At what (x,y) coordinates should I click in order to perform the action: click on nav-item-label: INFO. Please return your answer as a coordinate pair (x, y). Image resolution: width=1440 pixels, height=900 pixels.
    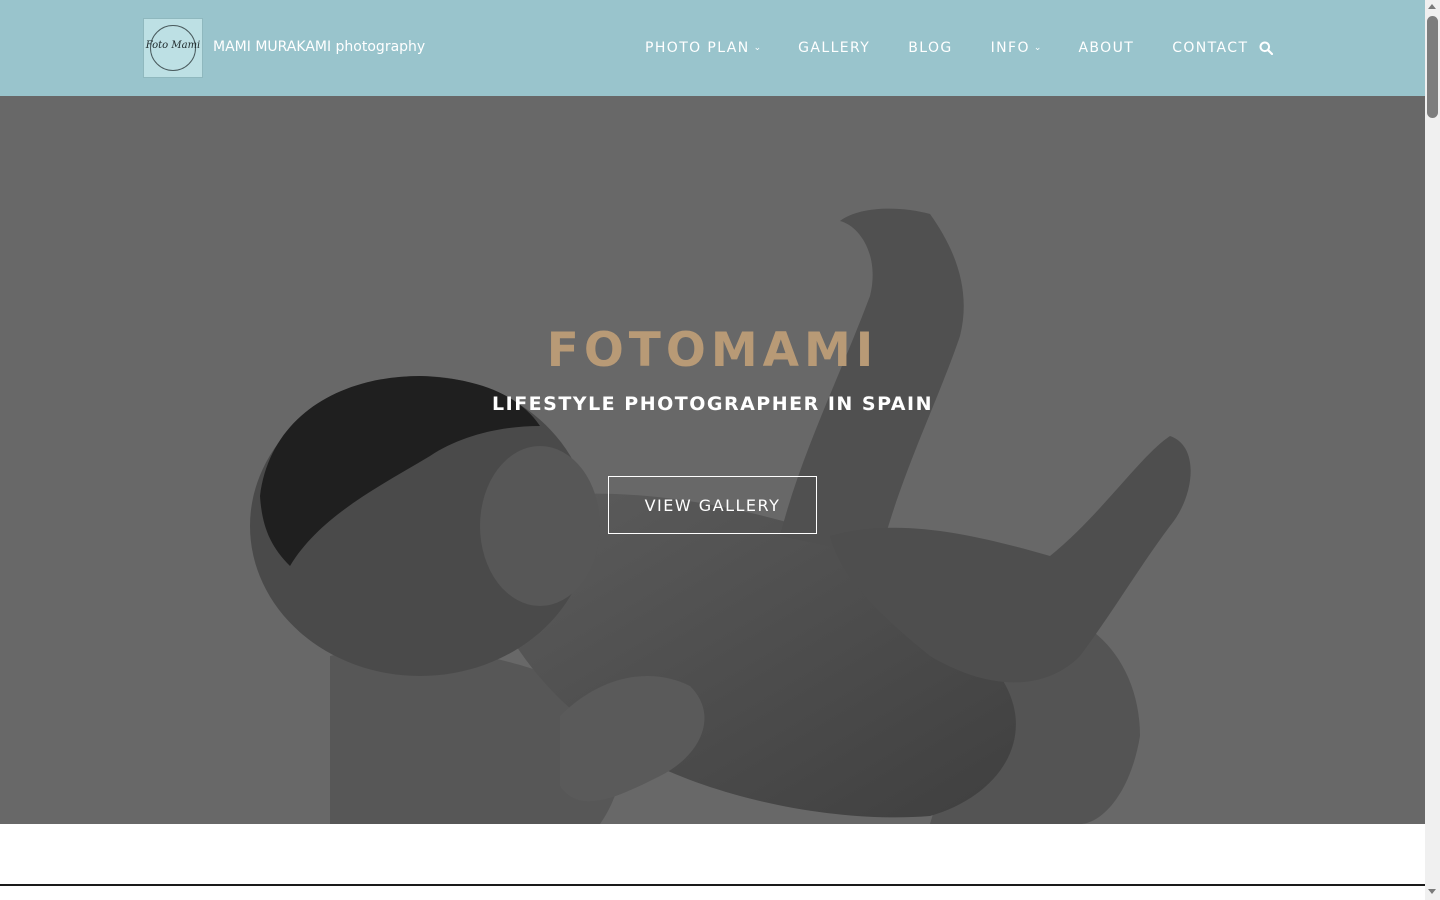
    Looking at the image, I should click on (1010, 48).